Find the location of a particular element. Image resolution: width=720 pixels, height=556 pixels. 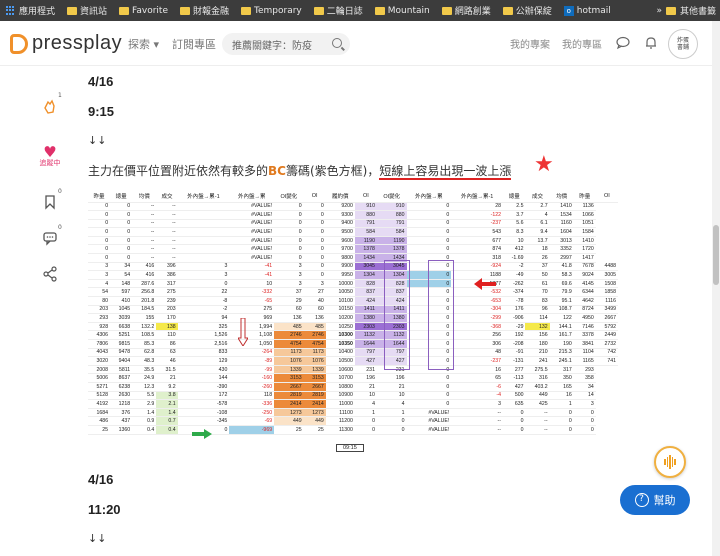

sheet-cell: 1076 is located at coordinates (314, 361).